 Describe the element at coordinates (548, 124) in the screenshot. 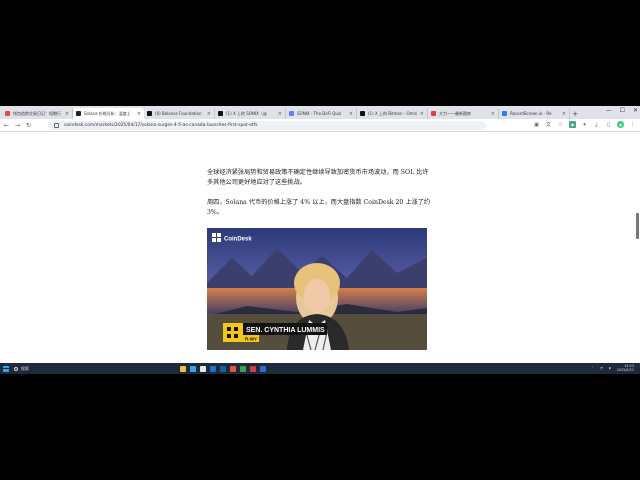

I see `translate-icon: 文` at that location.